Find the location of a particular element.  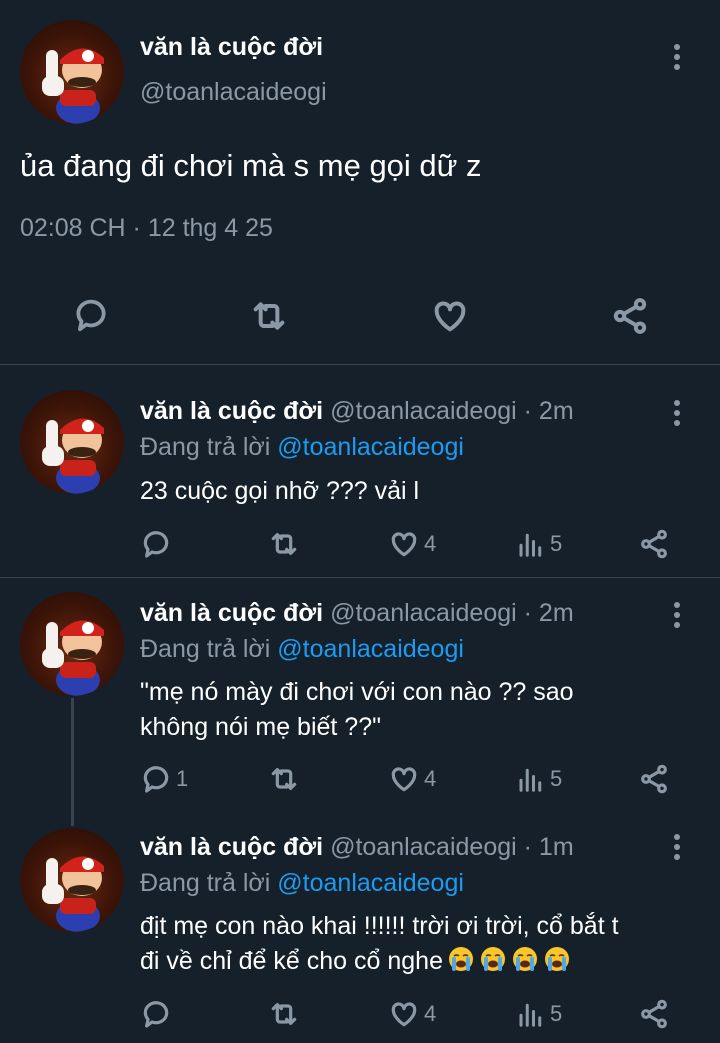

tweet-timestamp: 02:08 CH · 12 thg 4 25 is located at coordinates (146, 228).